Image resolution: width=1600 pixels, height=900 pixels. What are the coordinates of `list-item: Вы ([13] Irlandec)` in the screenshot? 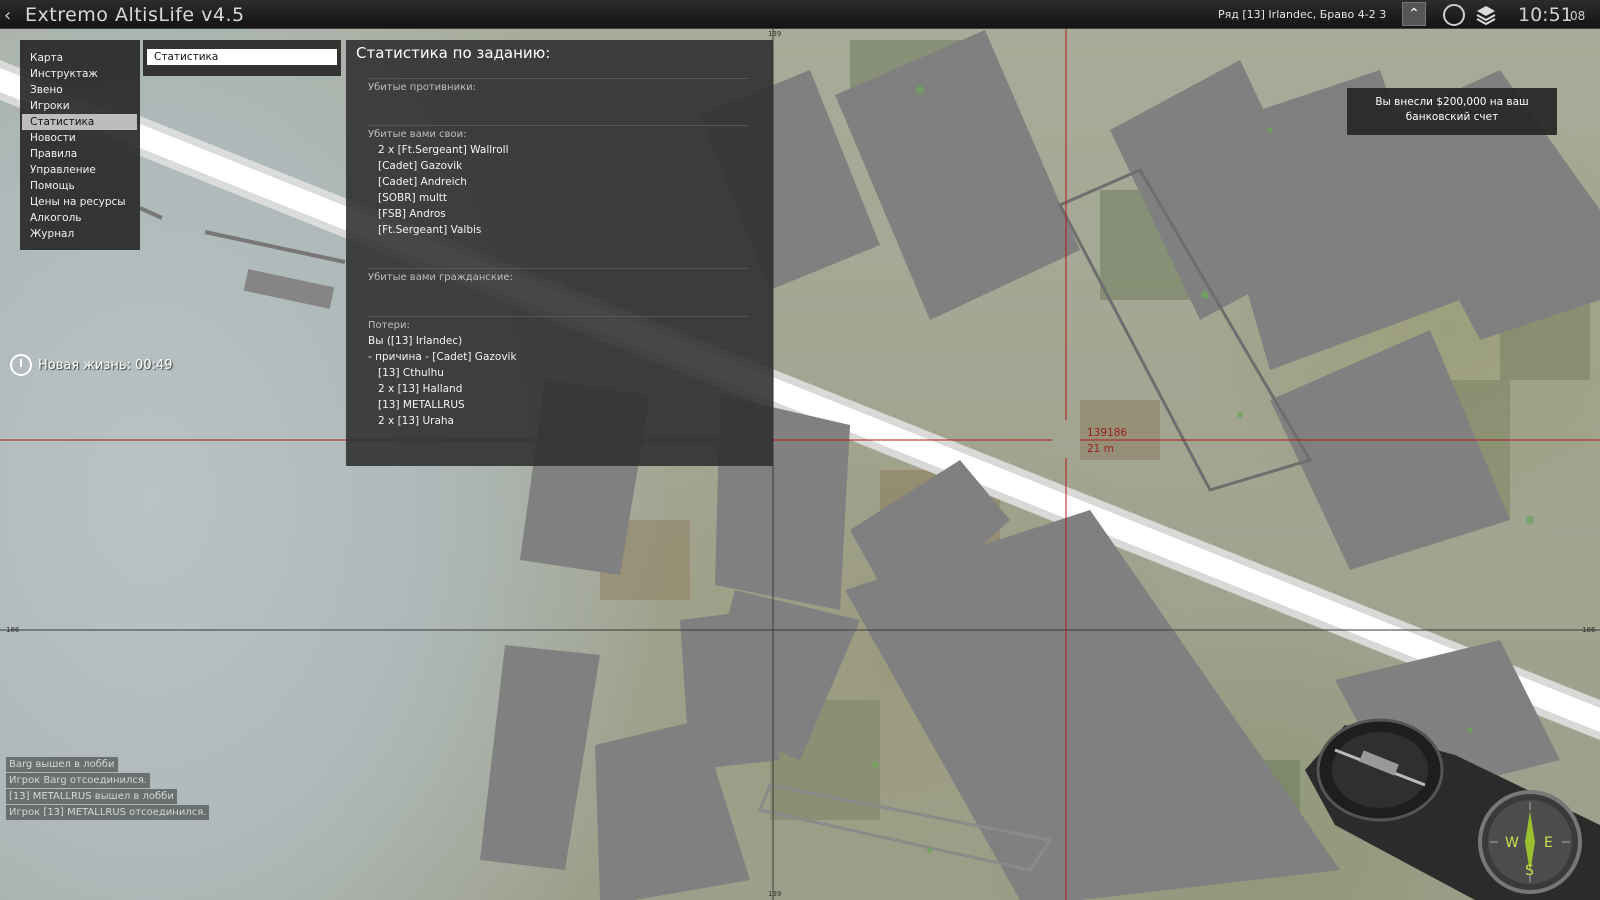 It's located at (415, 341).